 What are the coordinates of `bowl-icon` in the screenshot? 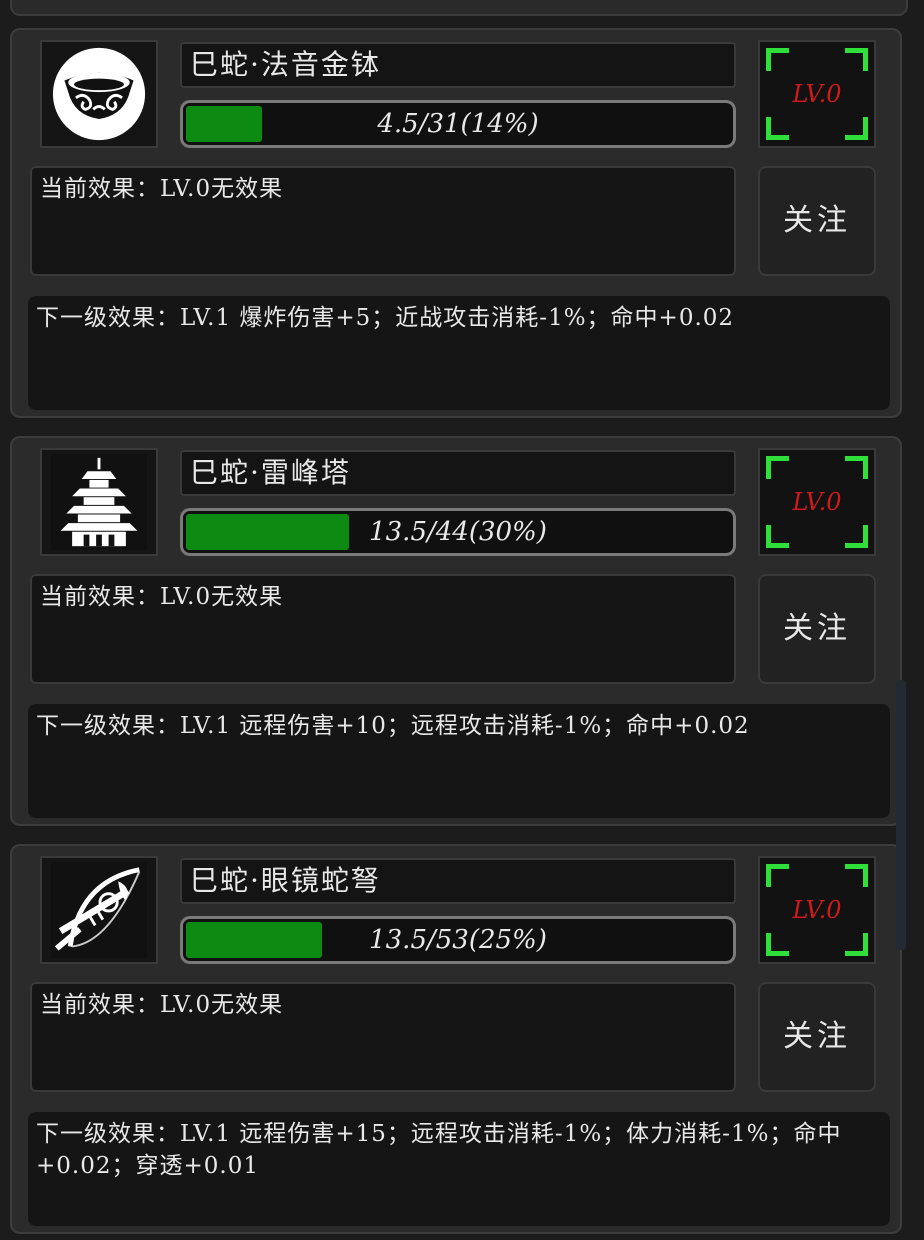 It's located at (99, 94).